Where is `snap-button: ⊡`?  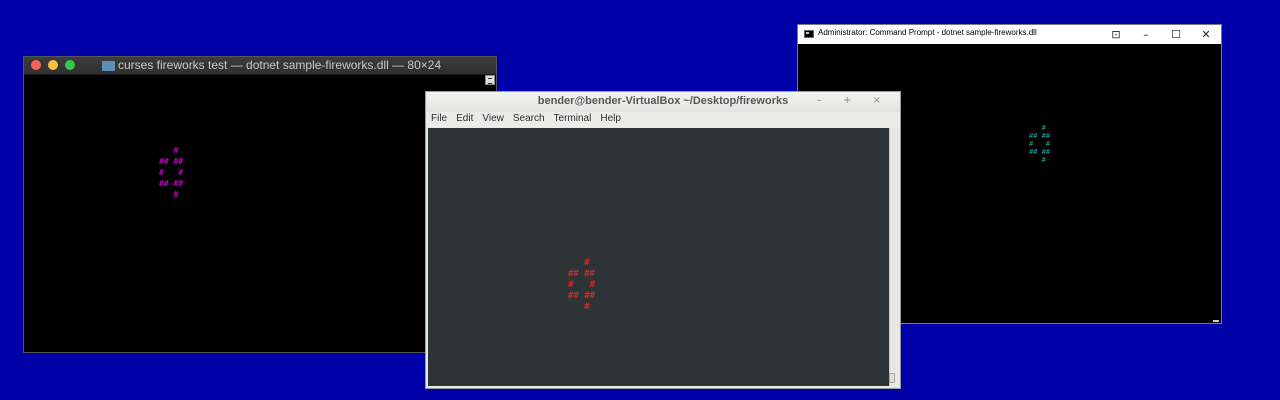
snap-button: ⊡ is located at coordinates (1116, 34).